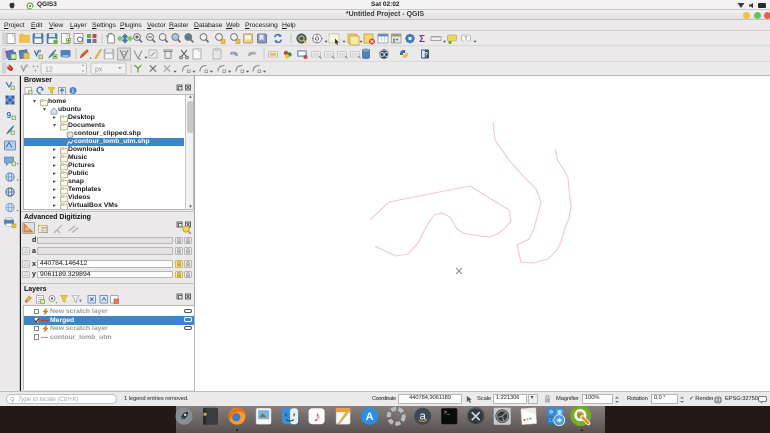 The image size is (770, 433). I want to click on svg-text: 12, so click(49, 69).